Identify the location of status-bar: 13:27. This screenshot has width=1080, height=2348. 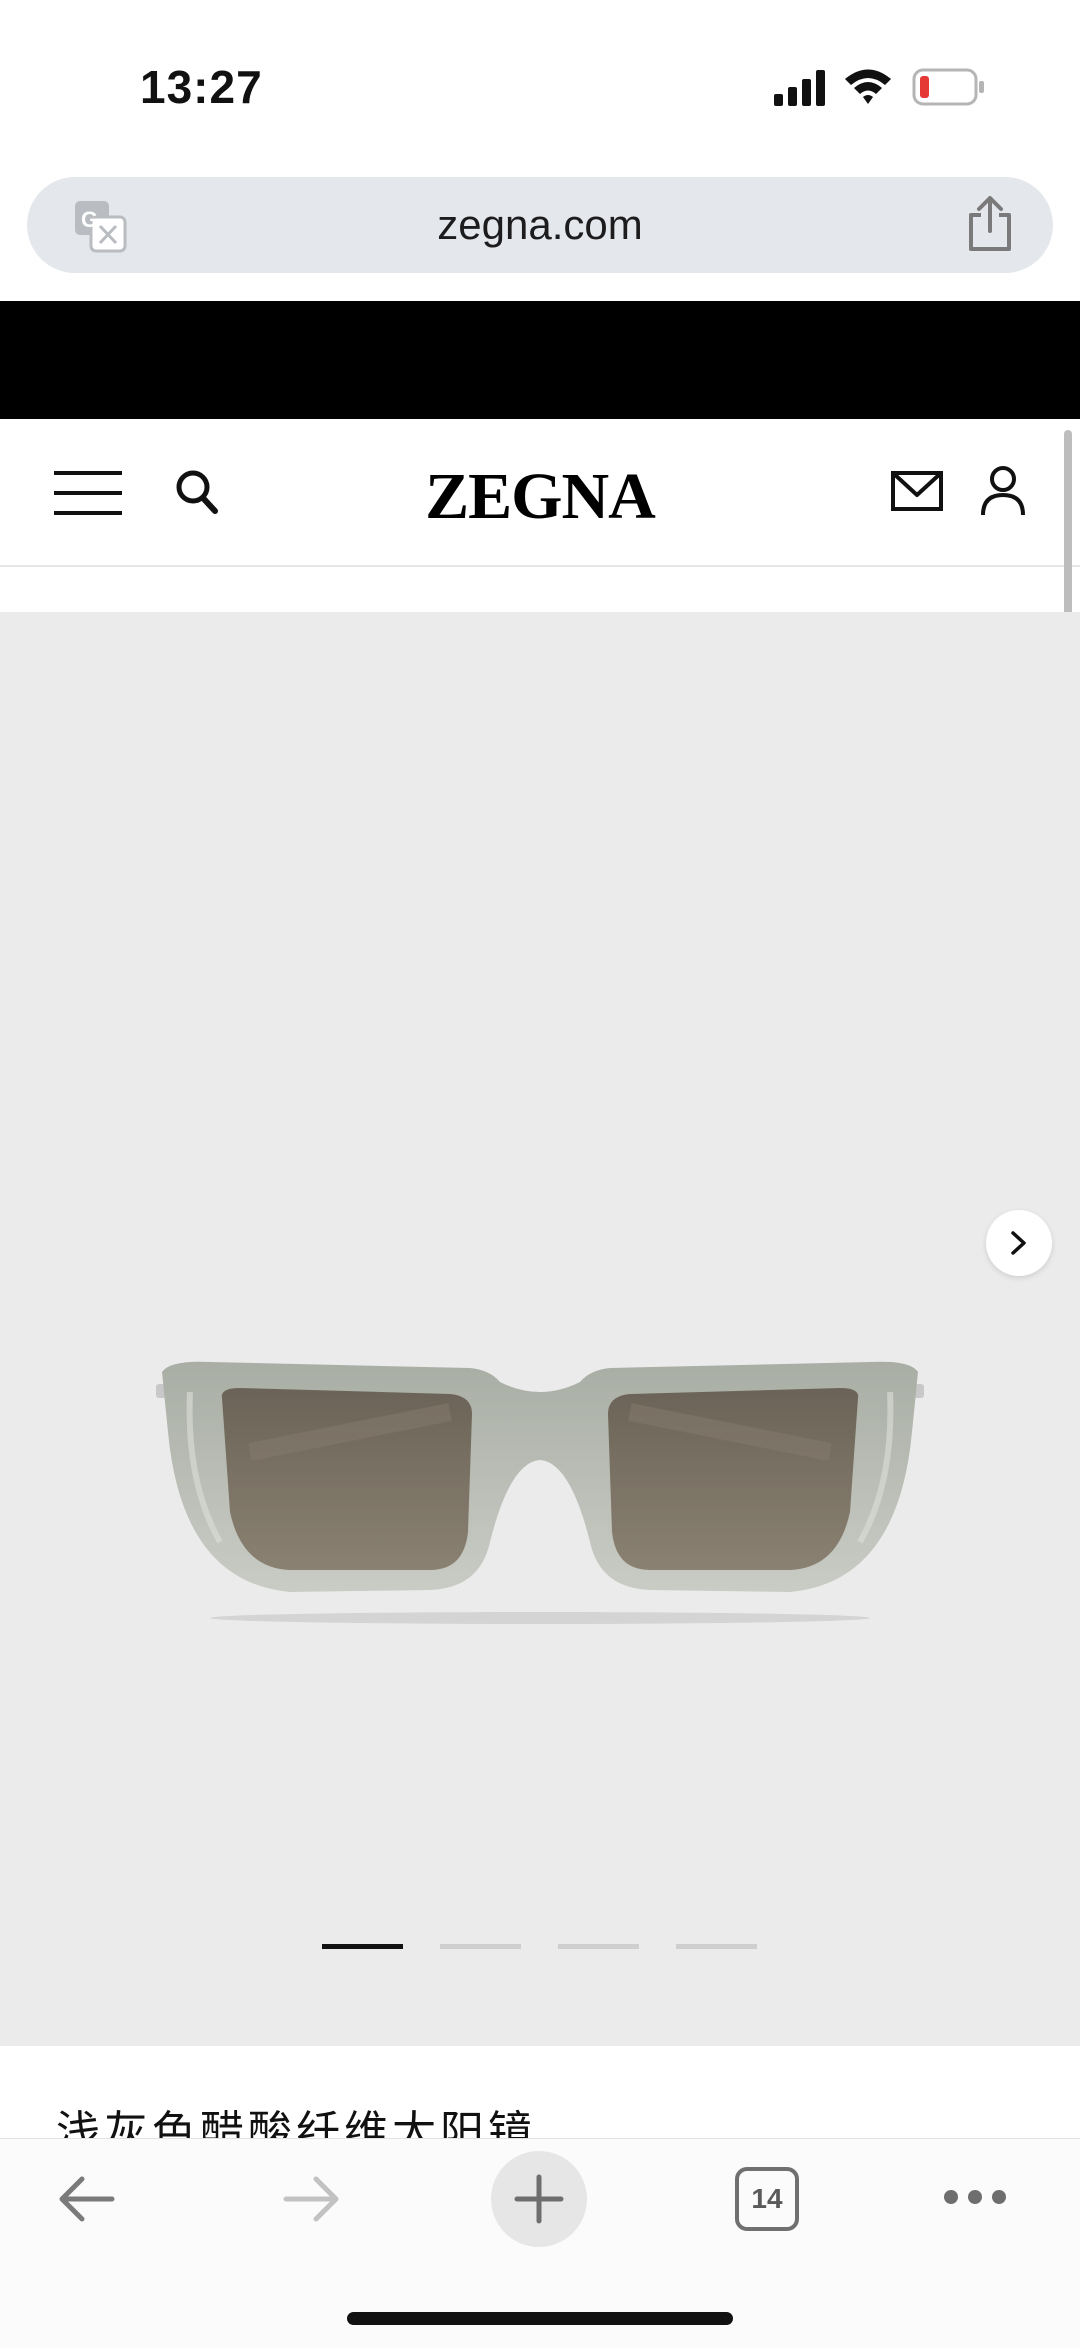
(540, 85).